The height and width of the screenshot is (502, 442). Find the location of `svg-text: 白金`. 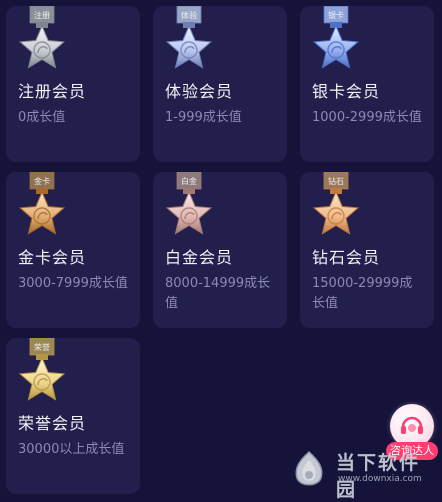

svg-text: 白金 is located at coordinates (189, 181).